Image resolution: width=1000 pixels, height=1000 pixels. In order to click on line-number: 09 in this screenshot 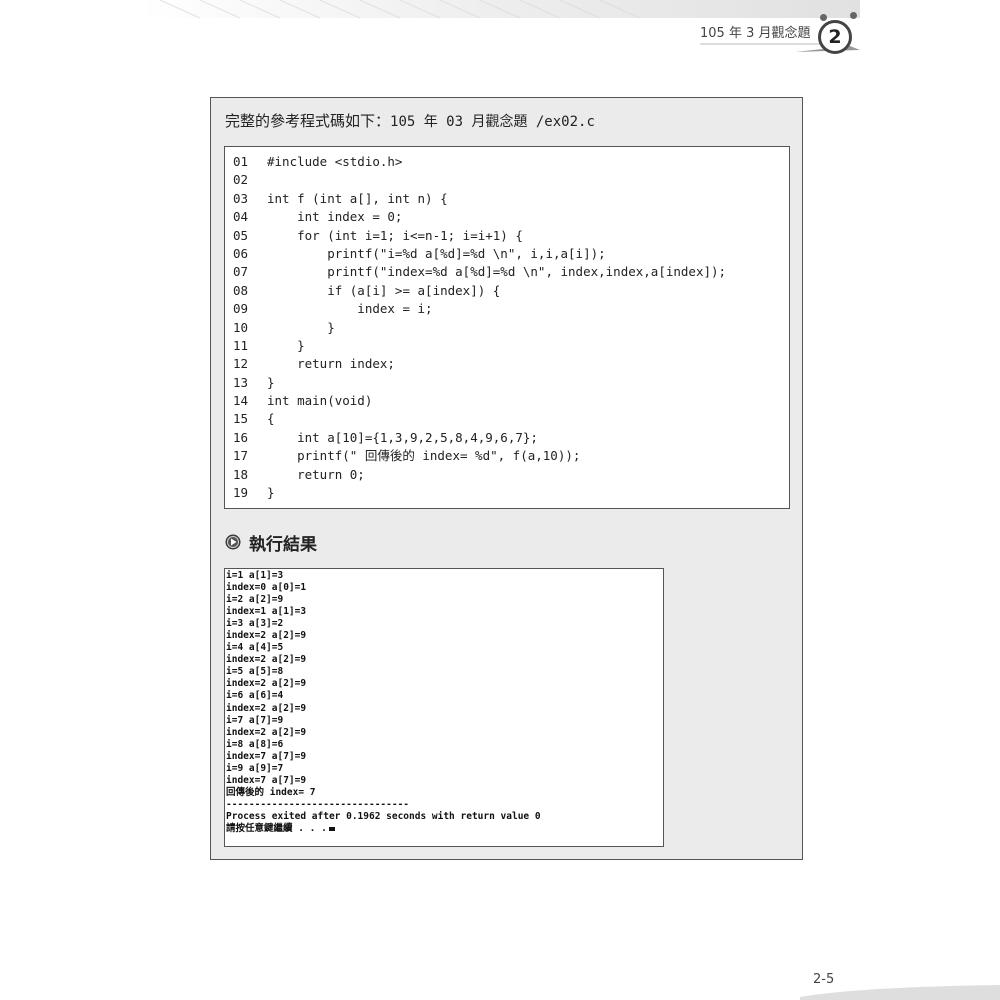, I will do `click(241, 309)`.